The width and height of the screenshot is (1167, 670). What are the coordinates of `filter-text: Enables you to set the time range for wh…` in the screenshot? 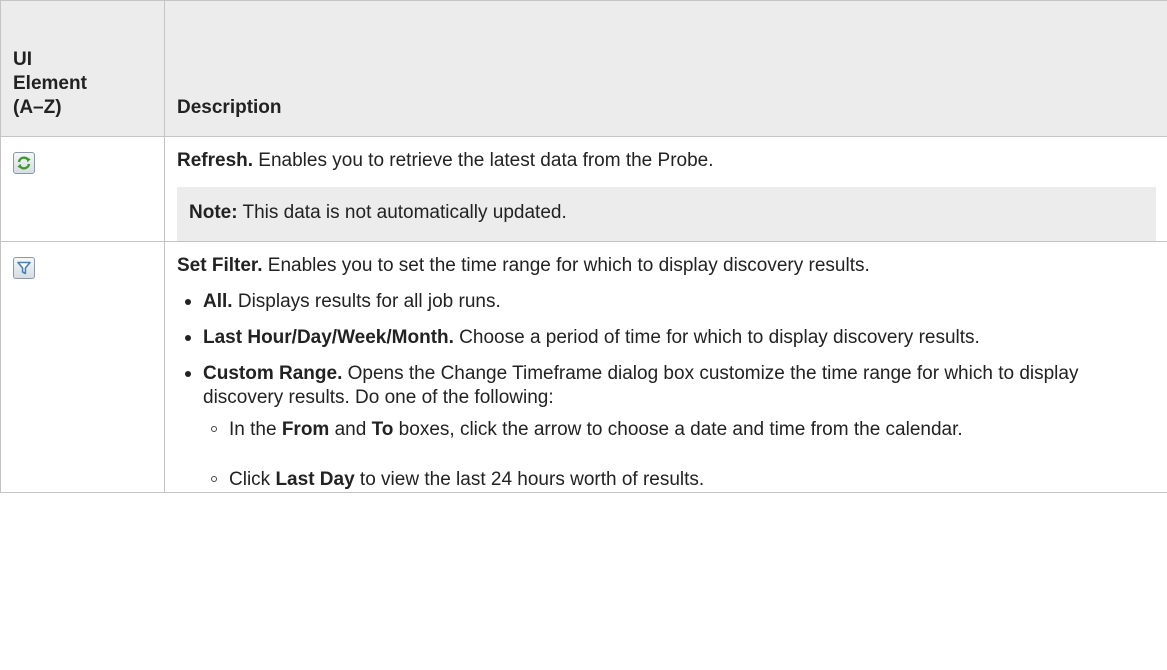 It's located at (566, 265).